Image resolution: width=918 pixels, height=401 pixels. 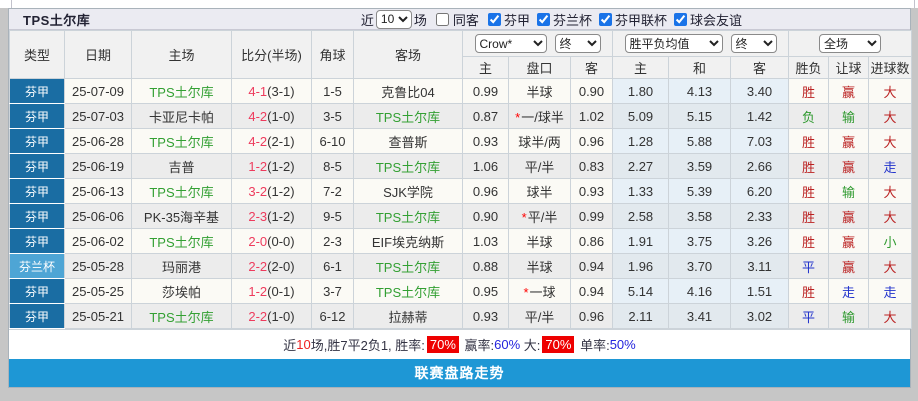 What do you see at coordinates (530, 345) in the screenshot?
I see `summary-segment: 大:` at bounding box center [530, 345].